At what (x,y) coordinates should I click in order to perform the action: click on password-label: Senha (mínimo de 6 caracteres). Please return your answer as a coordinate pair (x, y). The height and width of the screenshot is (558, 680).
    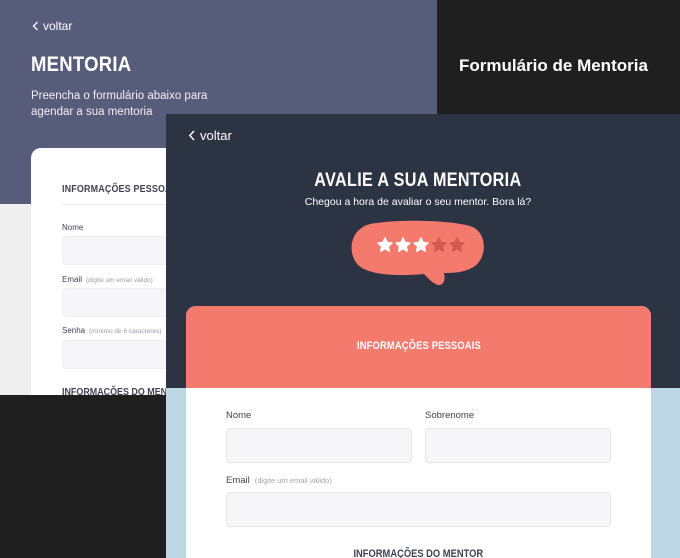
    Looking at the image, I should click on (112, 330).